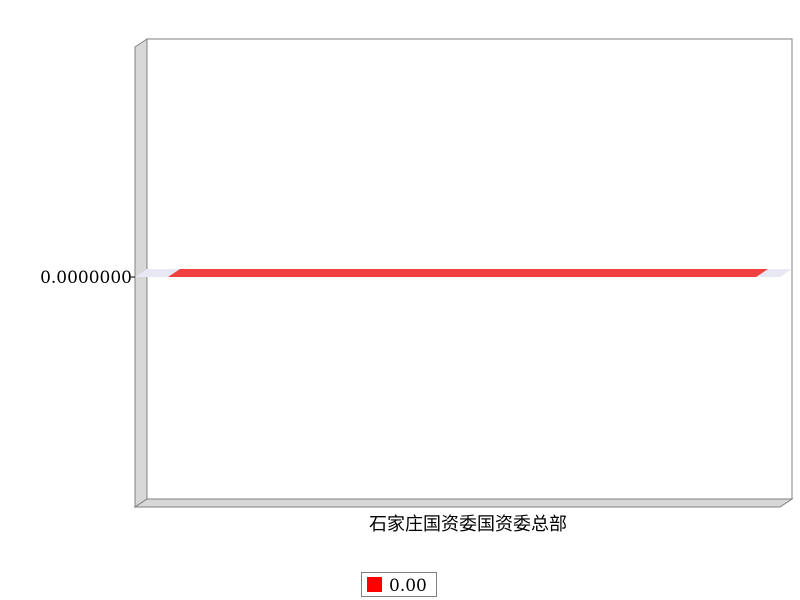  I want to click on floor, so click(463, 503).